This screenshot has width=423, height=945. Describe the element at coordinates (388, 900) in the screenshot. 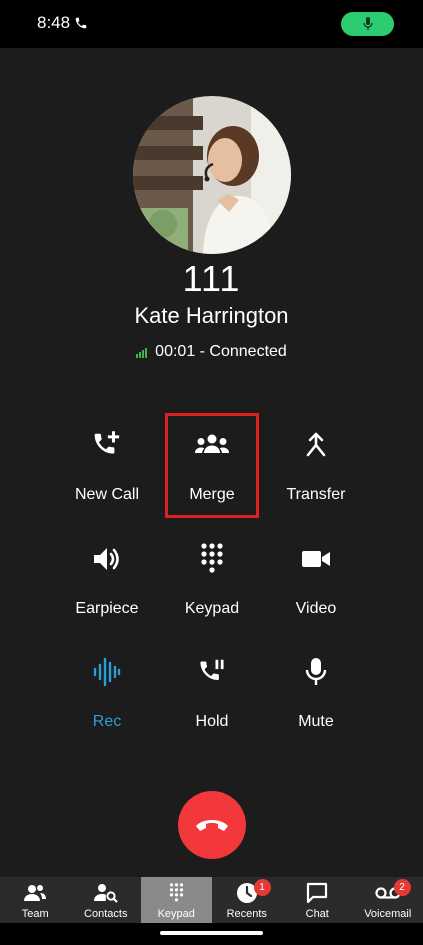

I see `tab-voicemail: 2 Voicemail` at that location.